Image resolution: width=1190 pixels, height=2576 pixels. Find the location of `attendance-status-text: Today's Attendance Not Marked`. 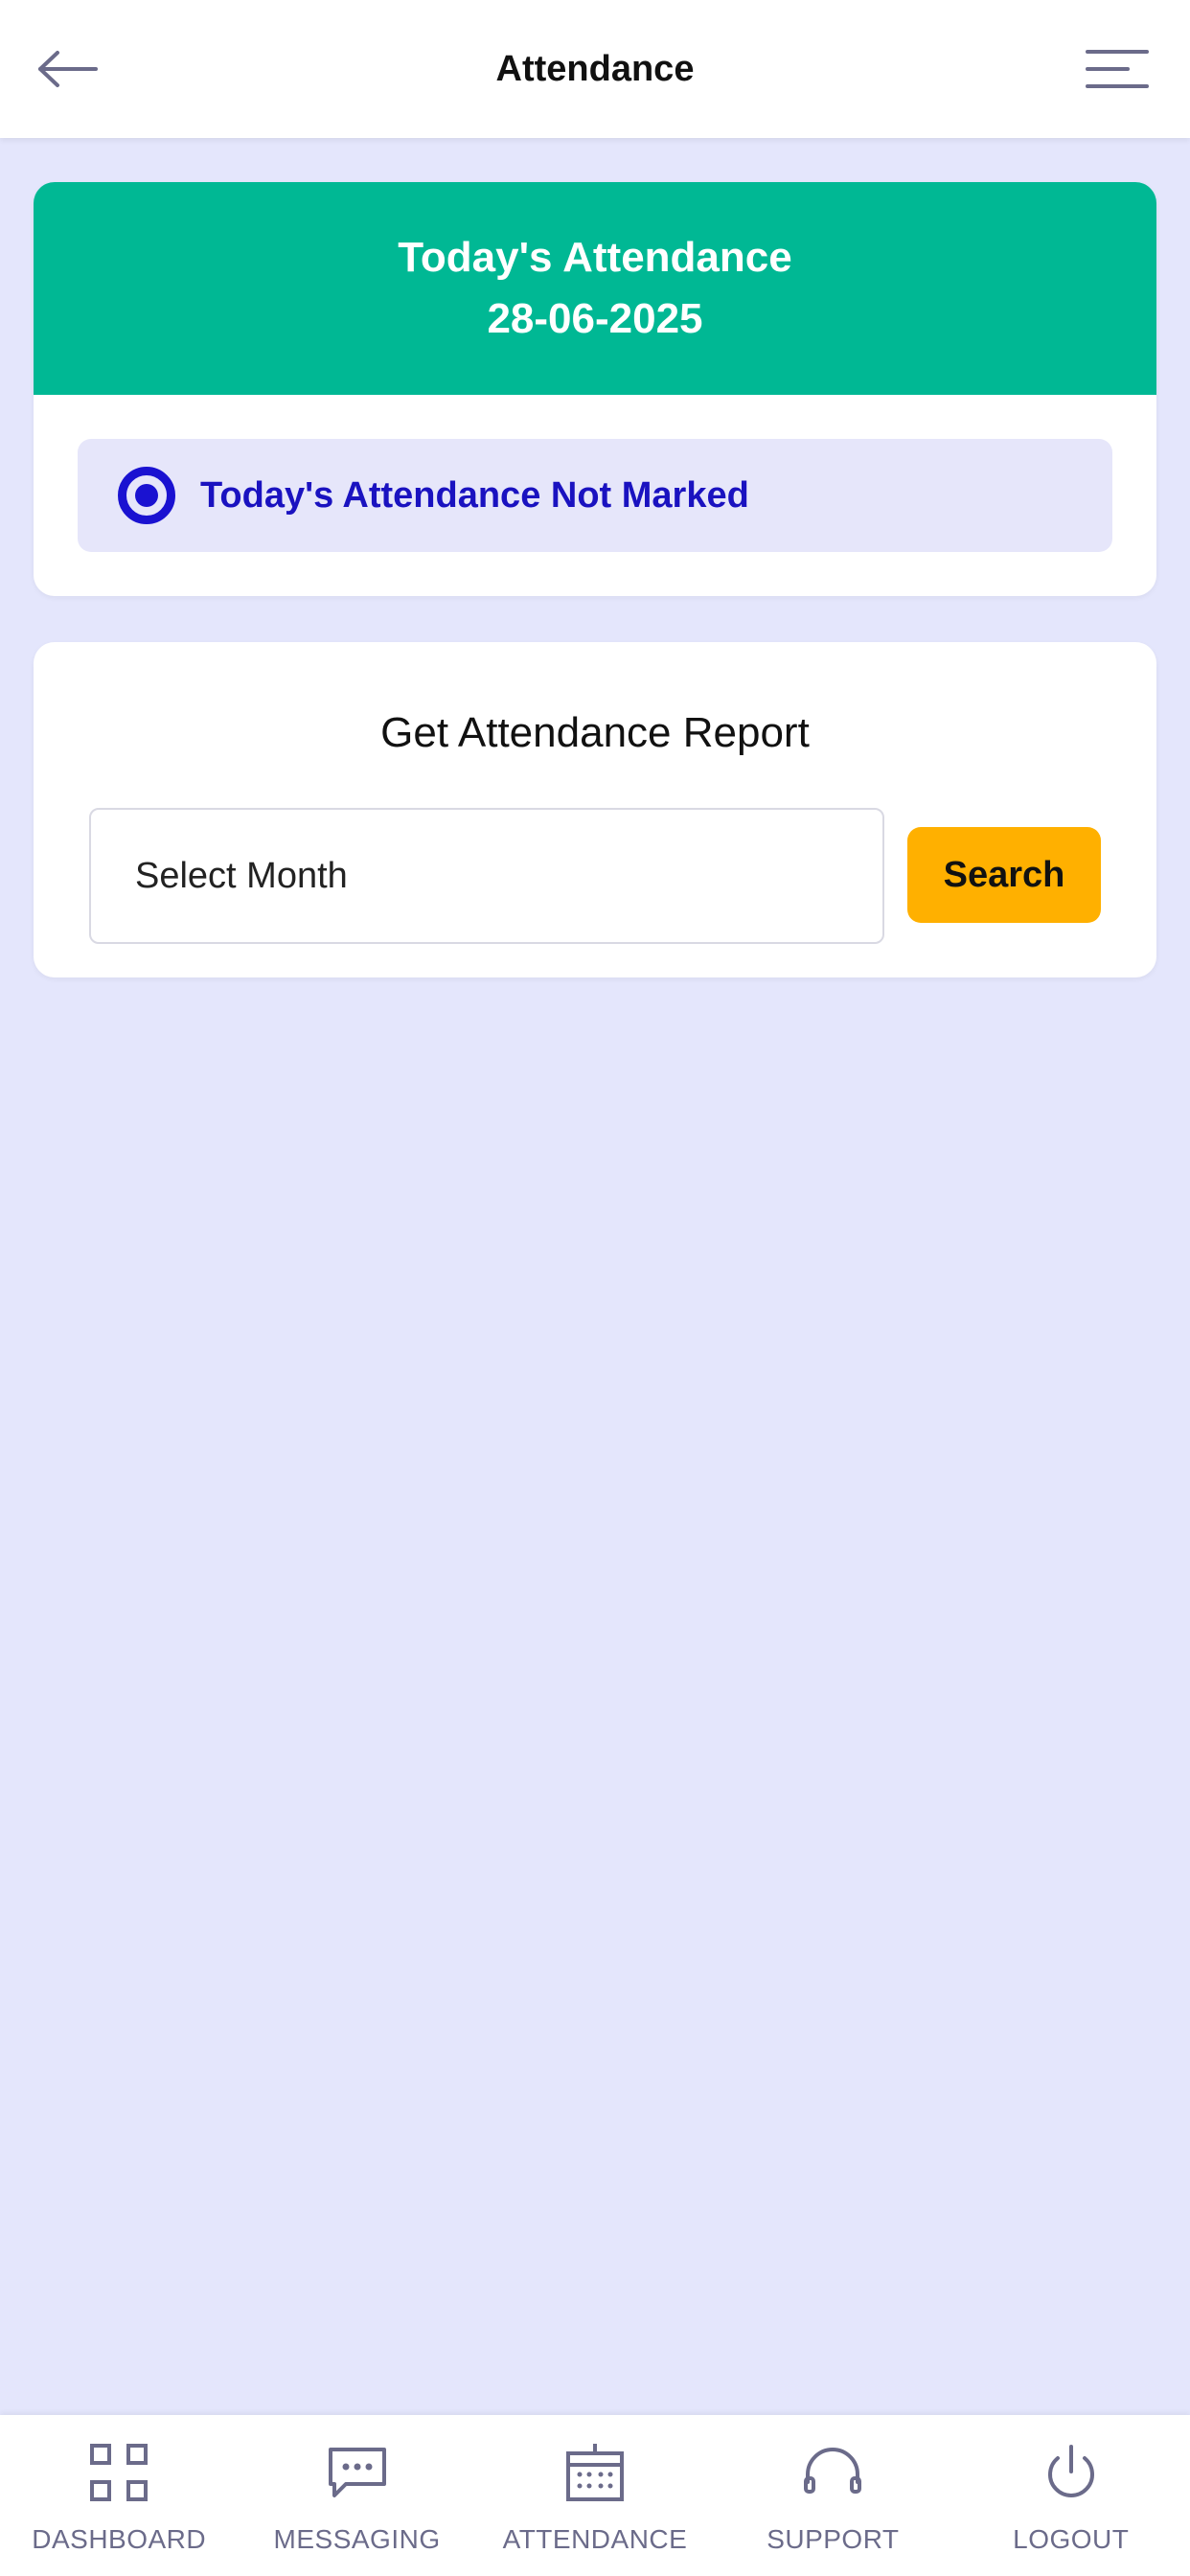

attendance-status-text: Today's Attendance Not Marked is located at coordinates (475, 495).